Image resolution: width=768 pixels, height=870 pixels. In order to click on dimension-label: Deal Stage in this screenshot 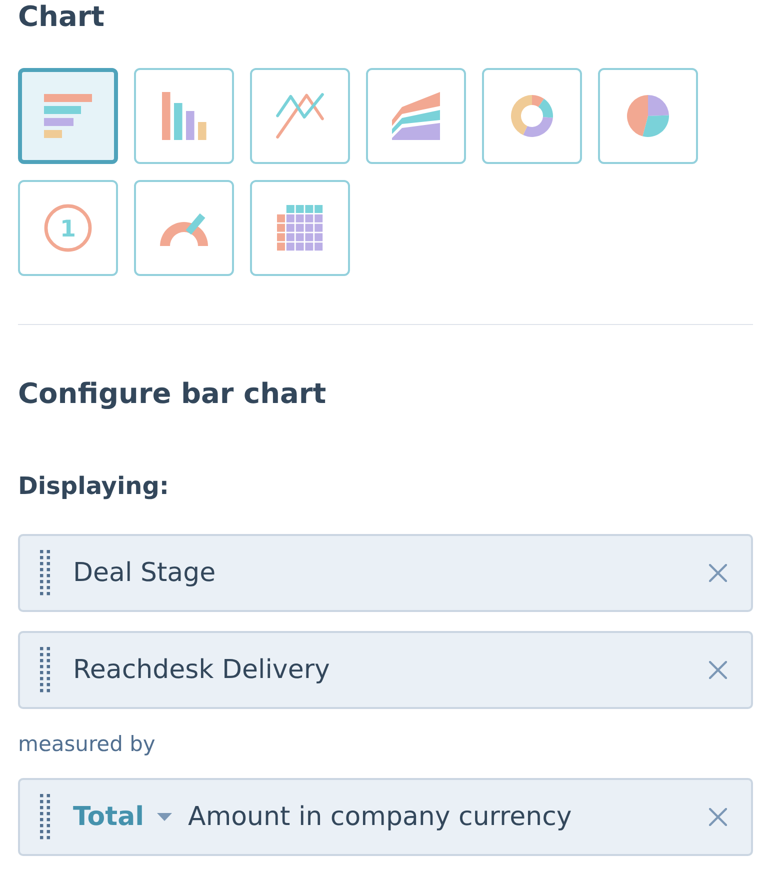, I will do `click(144, 573)`.